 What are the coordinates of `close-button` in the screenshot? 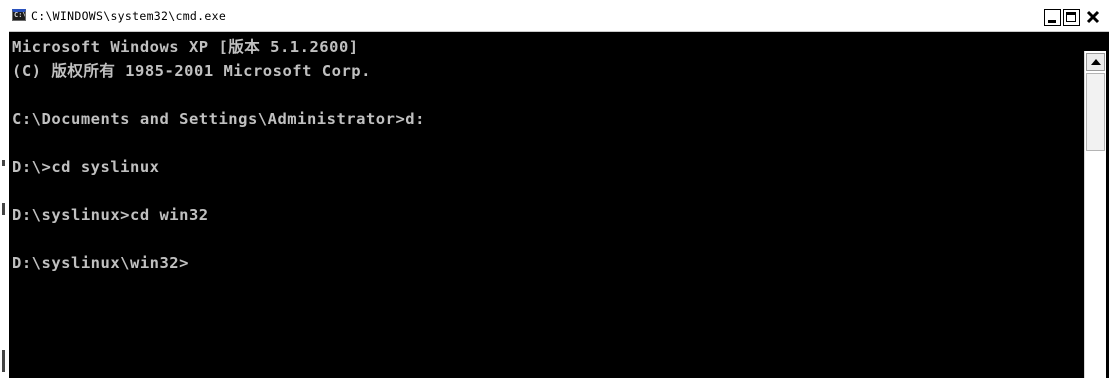 It's located at (1092, 17).